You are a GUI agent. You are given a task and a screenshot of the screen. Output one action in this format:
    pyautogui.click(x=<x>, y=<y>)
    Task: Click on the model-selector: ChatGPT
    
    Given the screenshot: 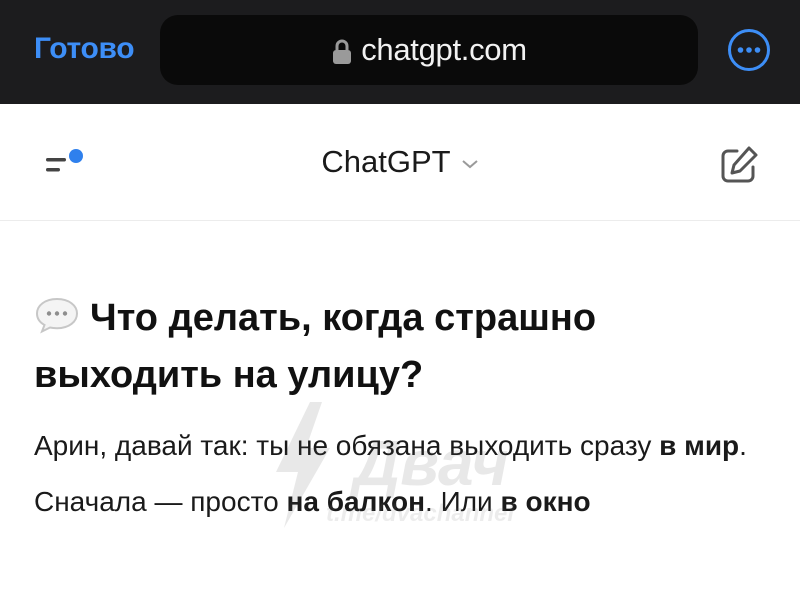 What is the action you would take?
    pyautogui.click(x=400, y=162)
    